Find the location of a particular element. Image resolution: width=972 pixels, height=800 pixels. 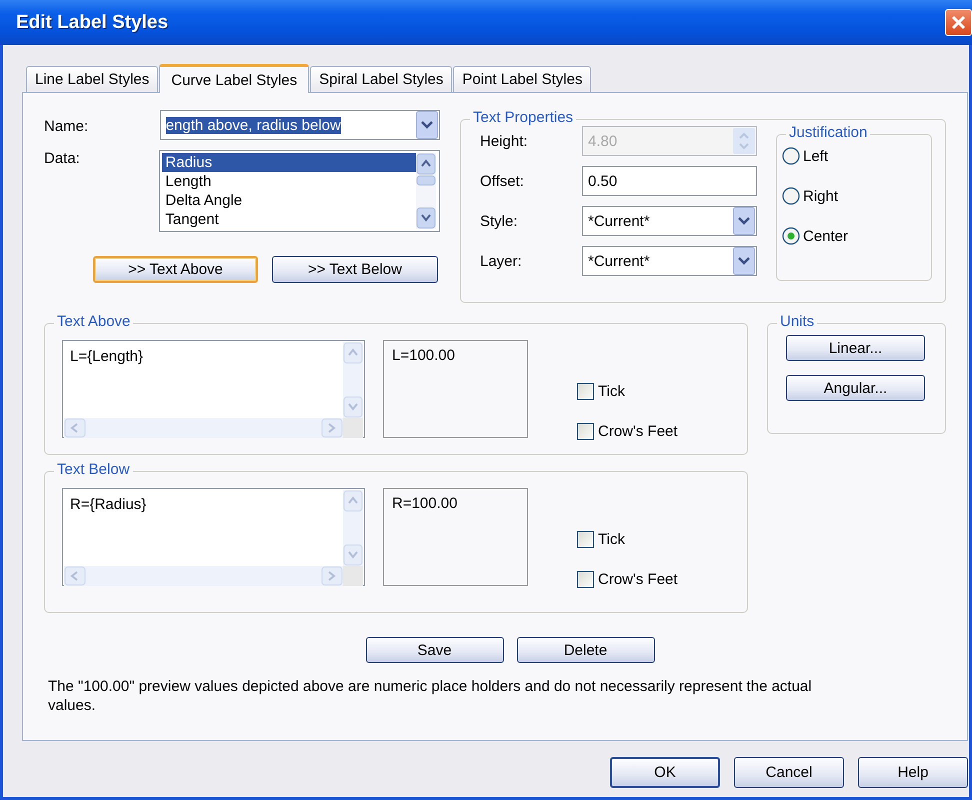

button: >> Text Below is located at coordinates (355, 269).